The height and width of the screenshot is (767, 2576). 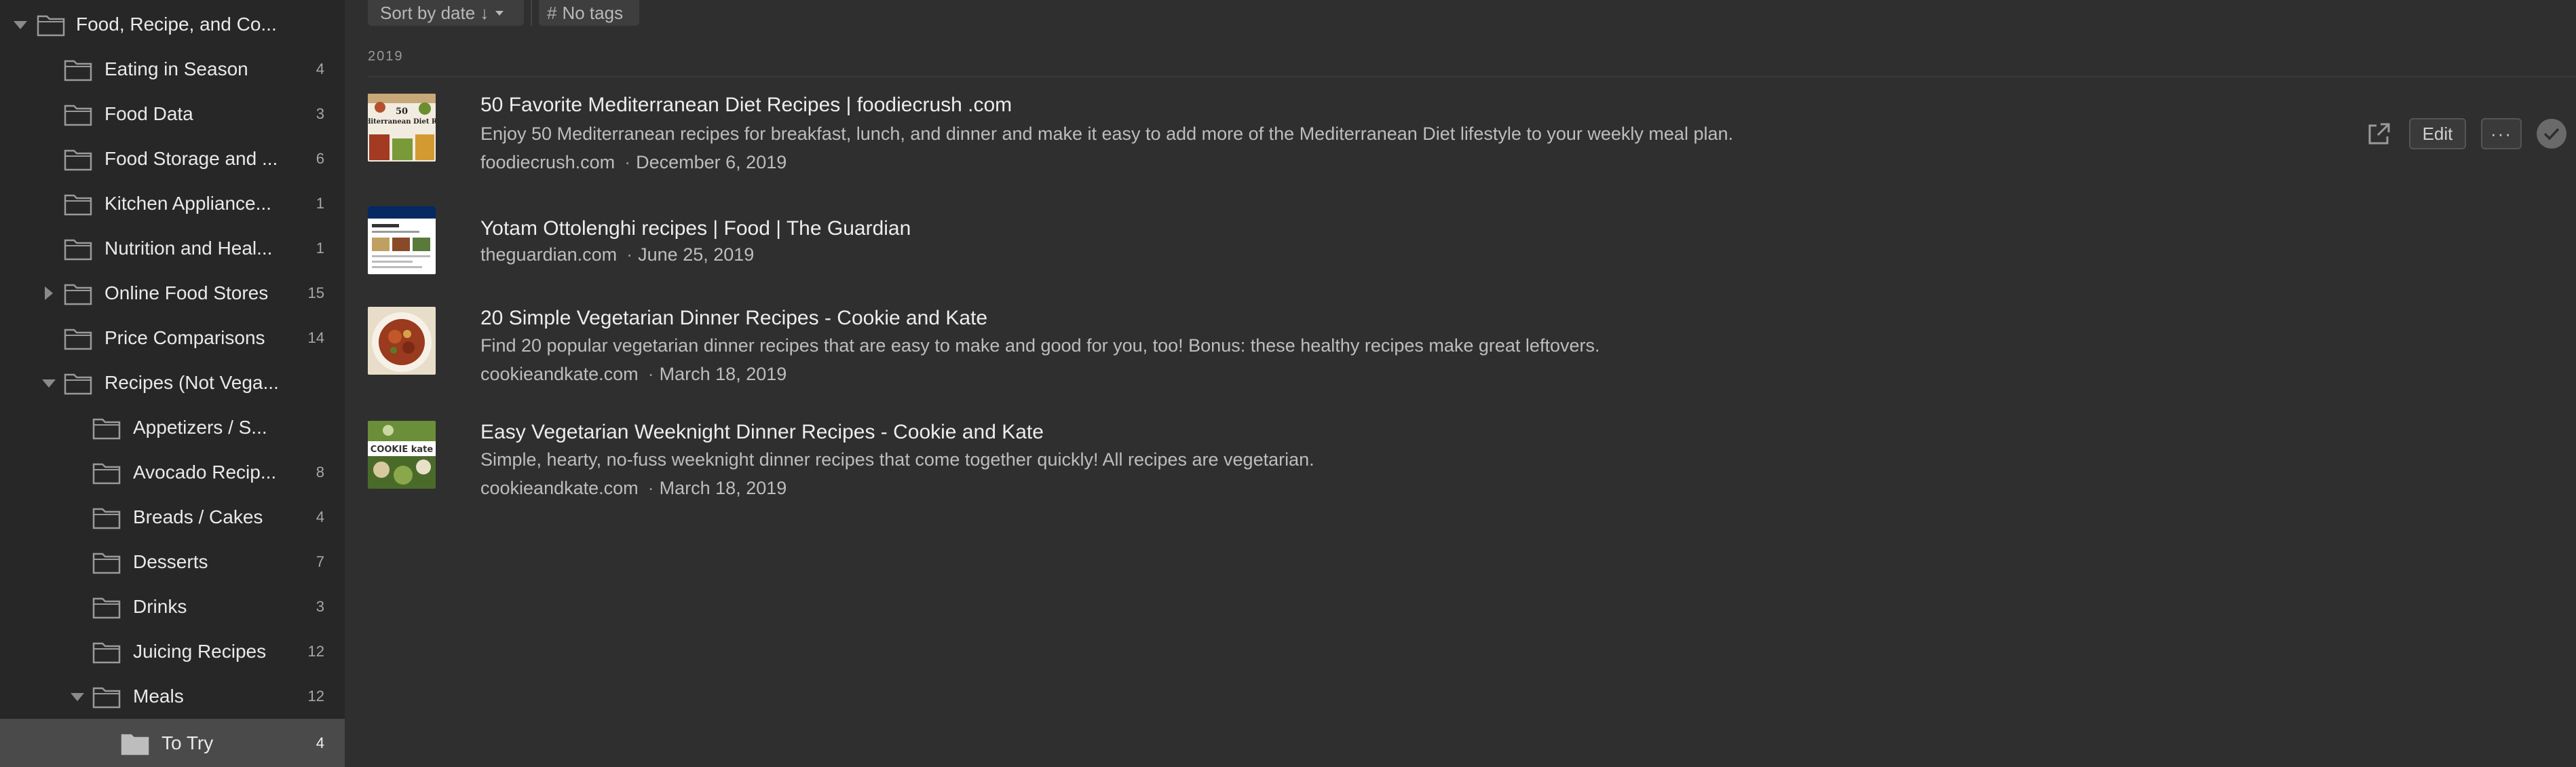 I want to click on thumbnail: COOKIE kate, so click(x=402, y=455).